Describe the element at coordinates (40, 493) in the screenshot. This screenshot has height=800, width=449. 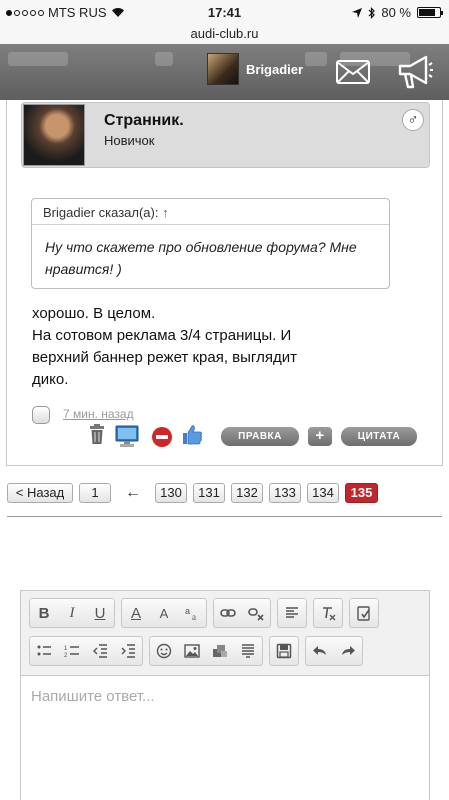
I see `prev-page-button: < Назад` at that location.